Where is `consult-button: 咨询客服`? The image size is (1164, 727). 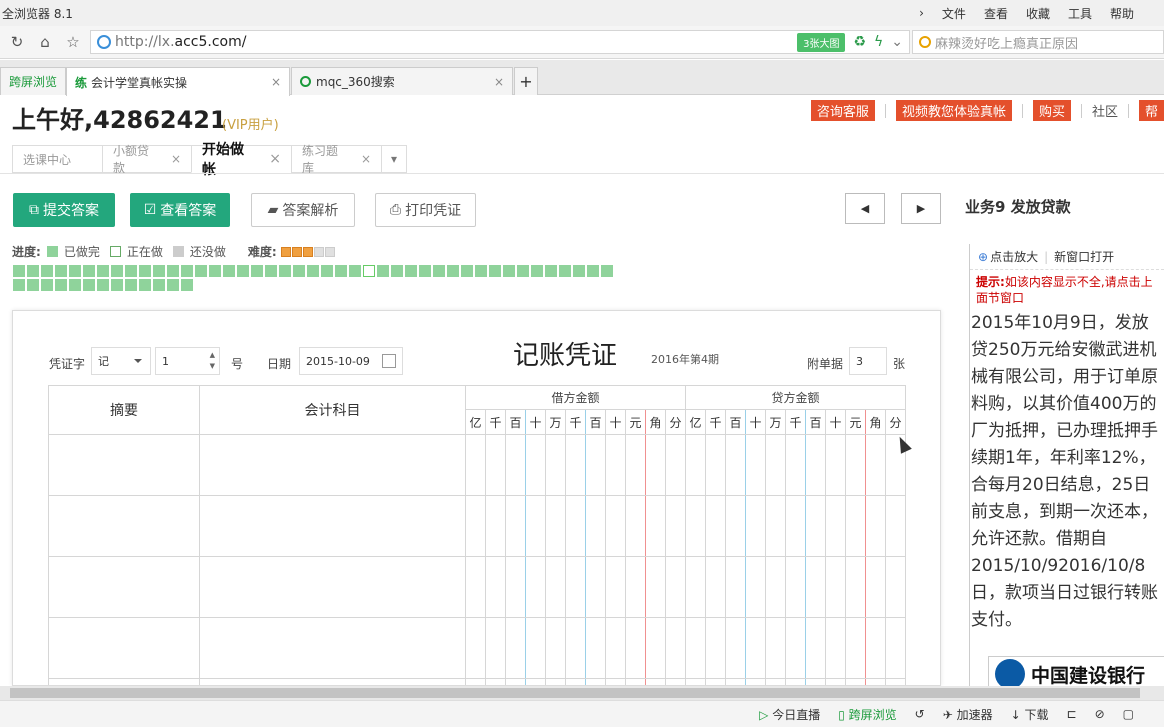 consult-button: 咨询客服 is located at coordinates (842, 110).